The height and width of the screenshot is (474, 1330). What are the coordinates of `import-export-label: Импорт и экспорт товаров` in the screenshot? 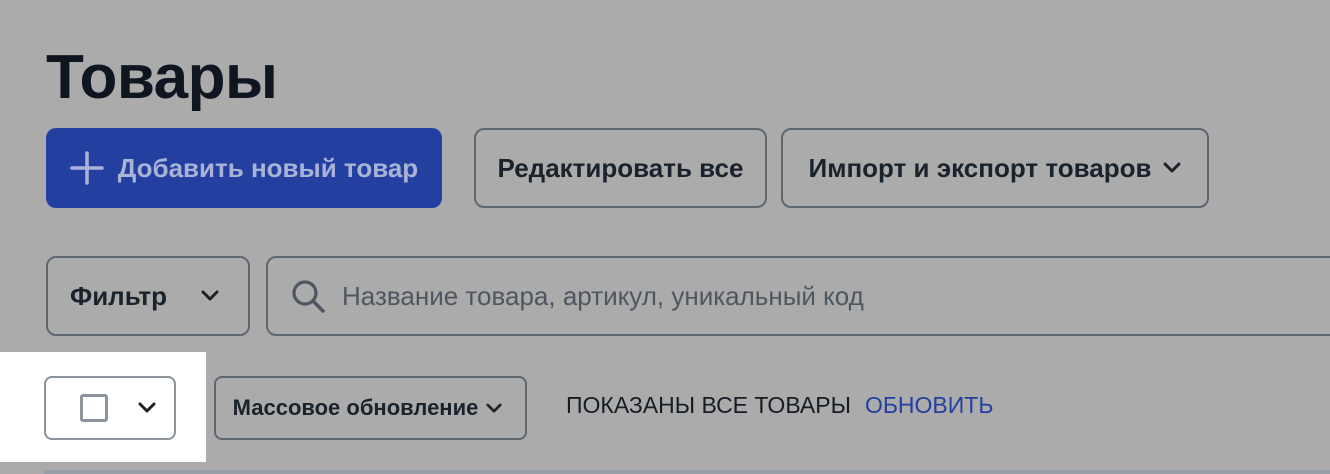 It's located at (980, 167).